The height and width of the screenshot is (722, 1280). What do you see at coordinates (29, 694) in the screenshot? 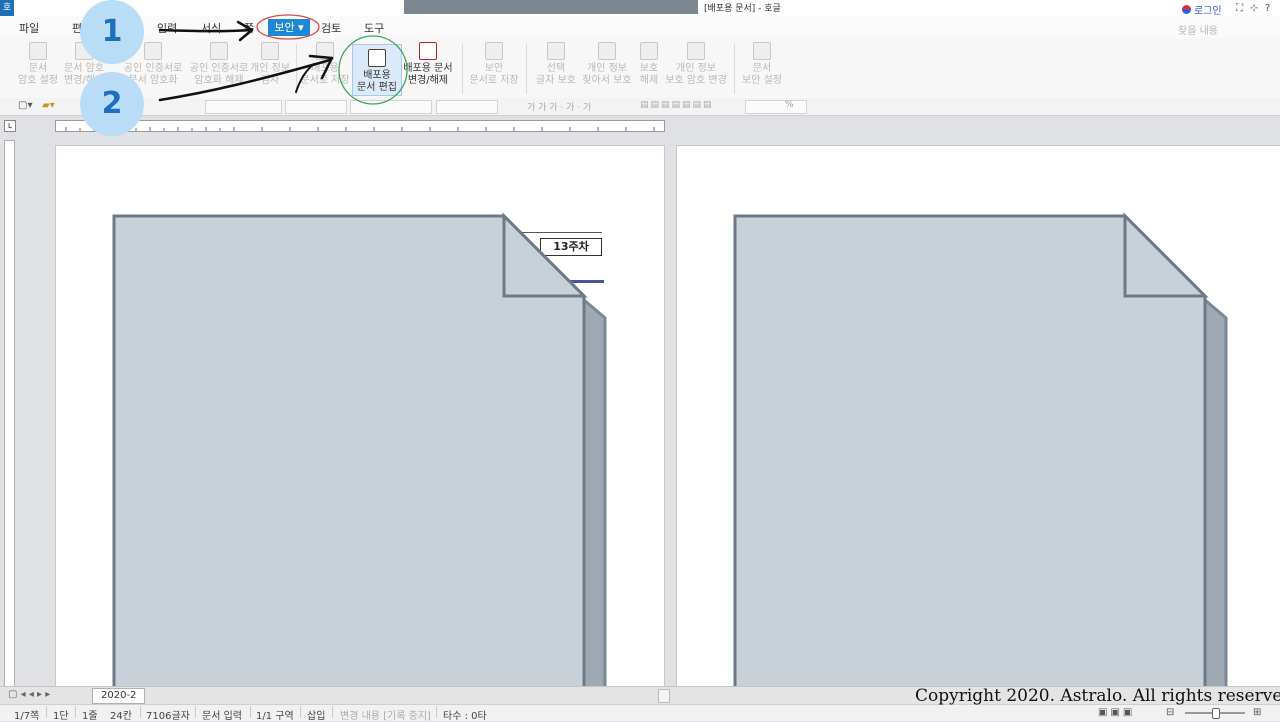
I see `tab-nav-icon: ▢ ◂ ◂ ▸ ▸` at bounding box center [29, 694].